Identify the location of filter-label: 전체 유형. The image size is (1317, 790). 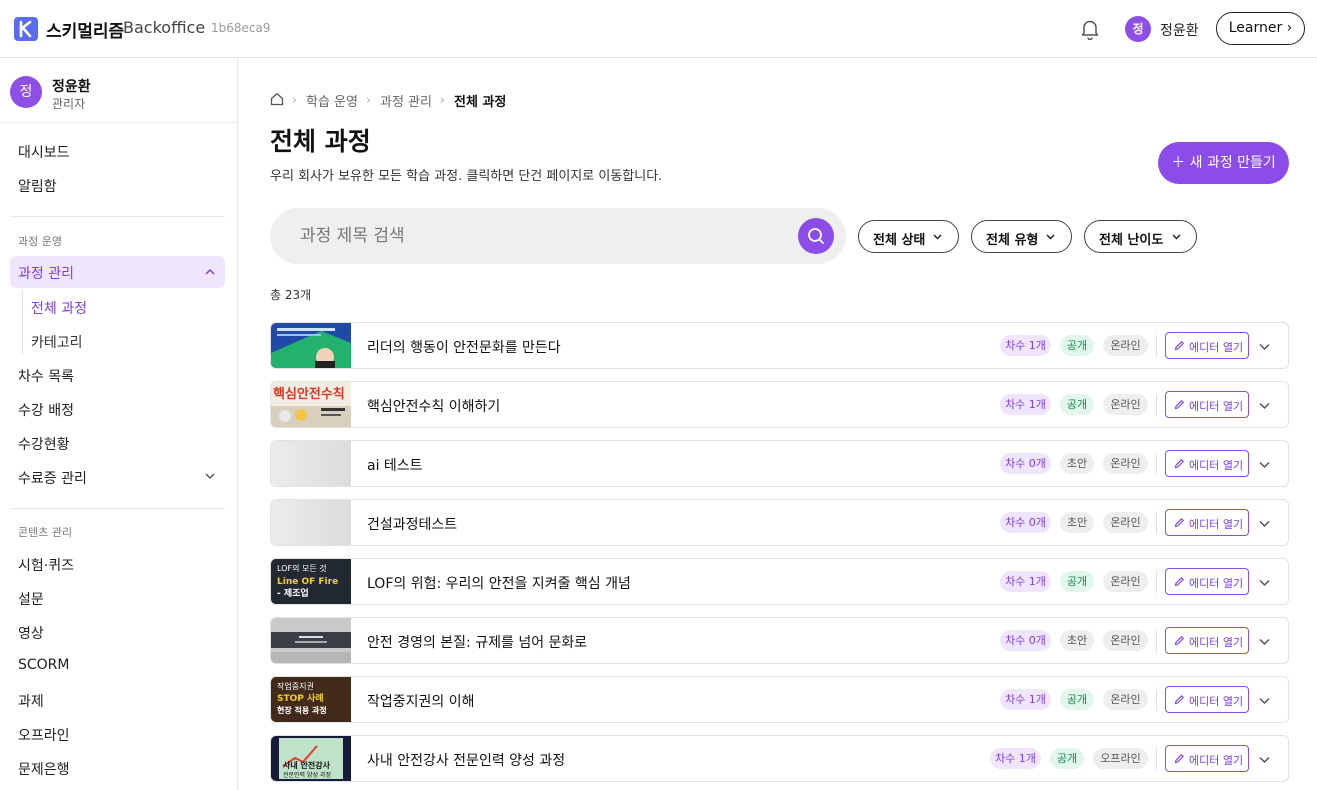
(1012, 240).